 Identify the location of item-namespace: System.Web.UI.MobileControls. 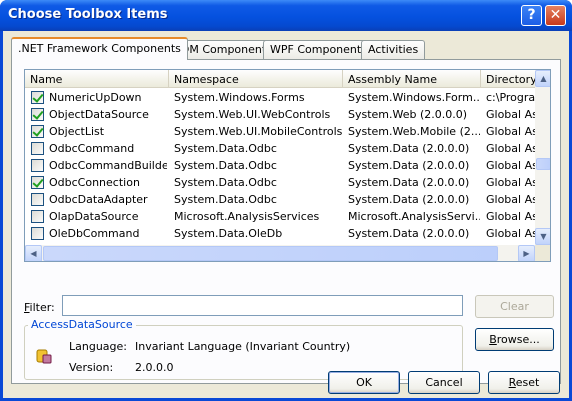
(258, 131).